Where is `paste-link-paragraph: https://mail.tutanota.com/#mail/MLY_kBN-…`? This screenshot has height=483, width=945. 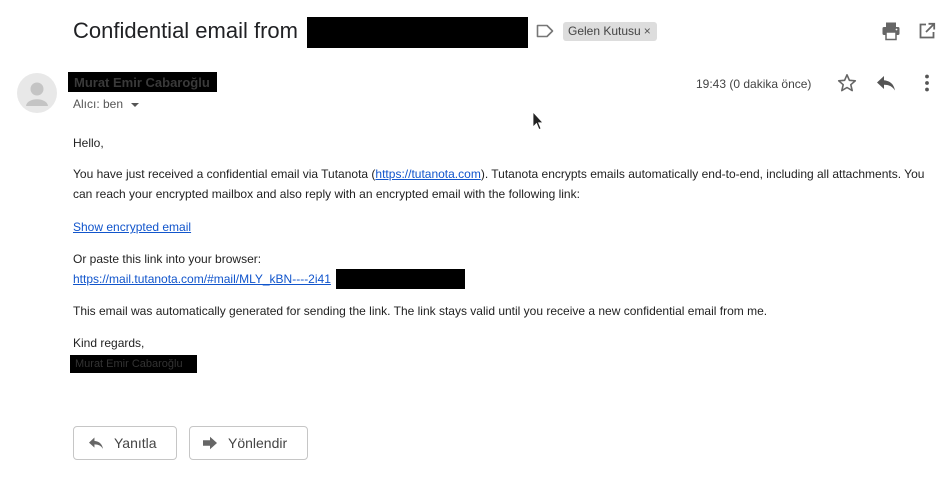
paste-link-paragraph: https://mail.tutanota.com/#mail/MLY_kBN-… is located at coordinates (202, 279).